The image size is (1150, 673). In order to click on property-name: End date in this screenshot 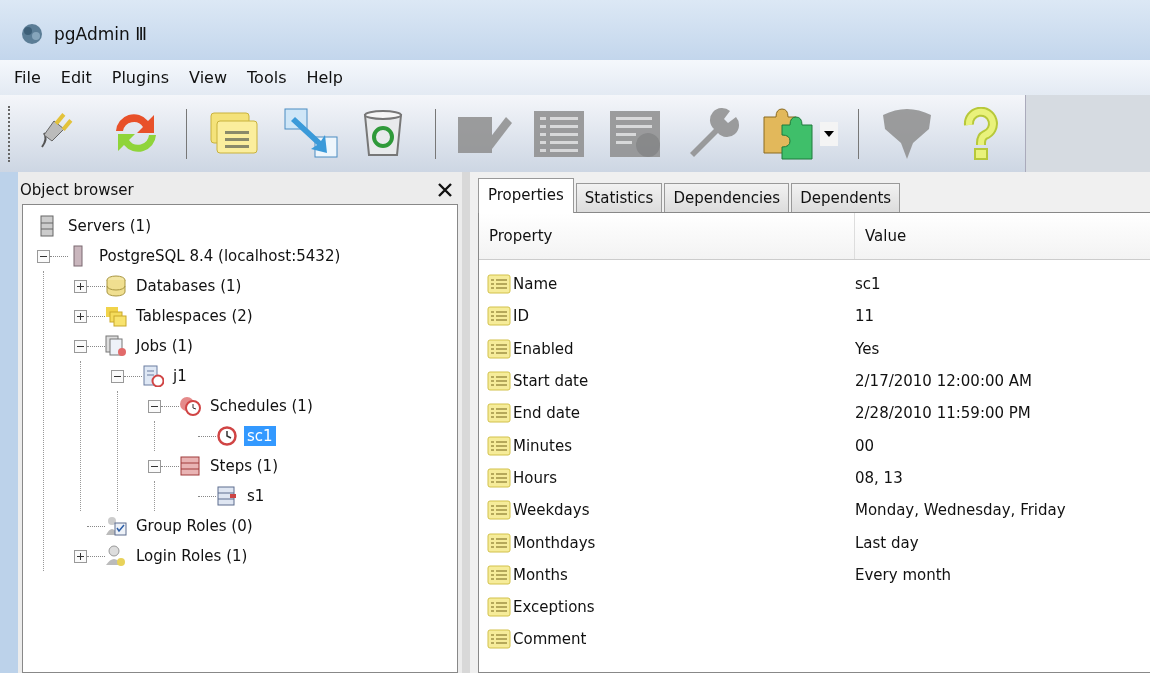, I will do `click(547, 413)`.